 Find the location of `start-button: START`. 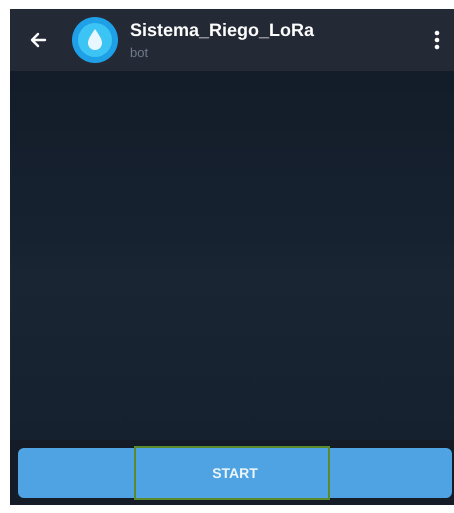

start-button: START is located at coordinates (235, 473).